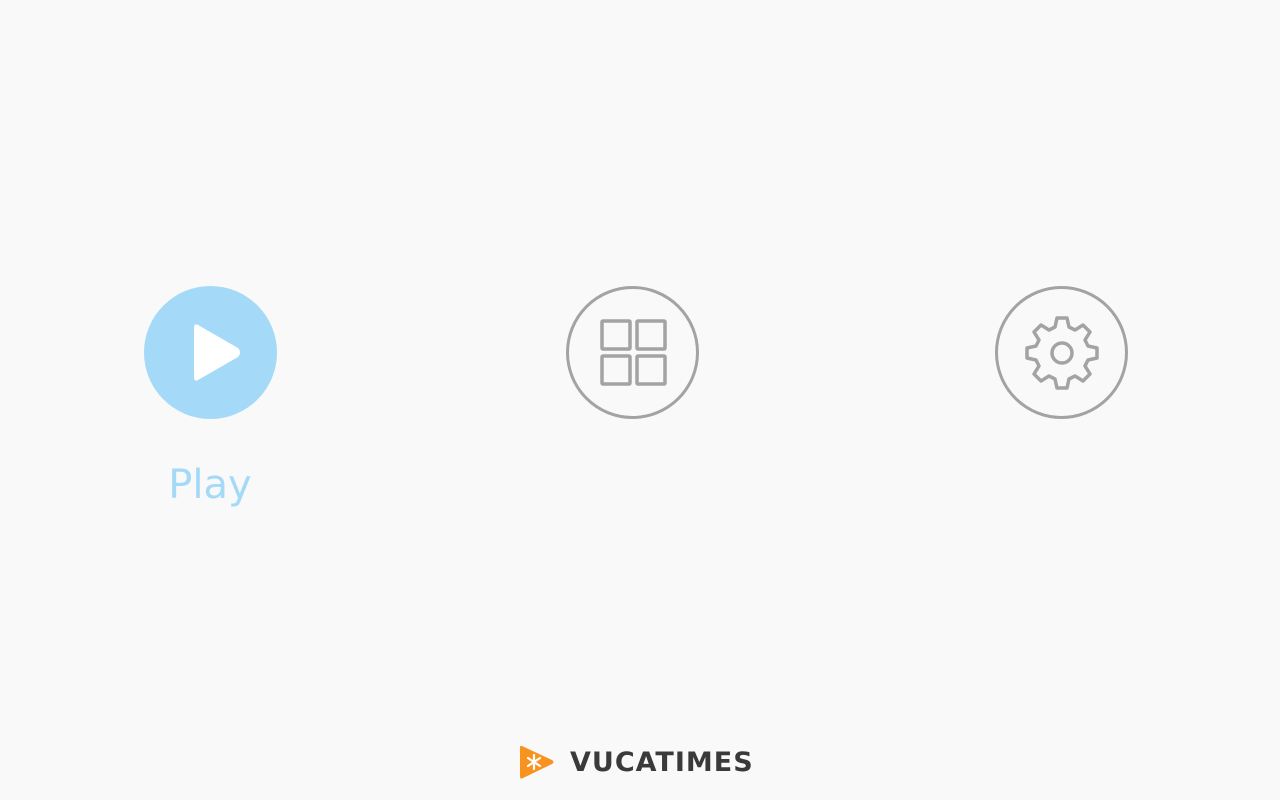 The image size is (1280, 800). Describe the element at coordinates (210, 485) in the screenshot. I see `play-label: Play` at that location.